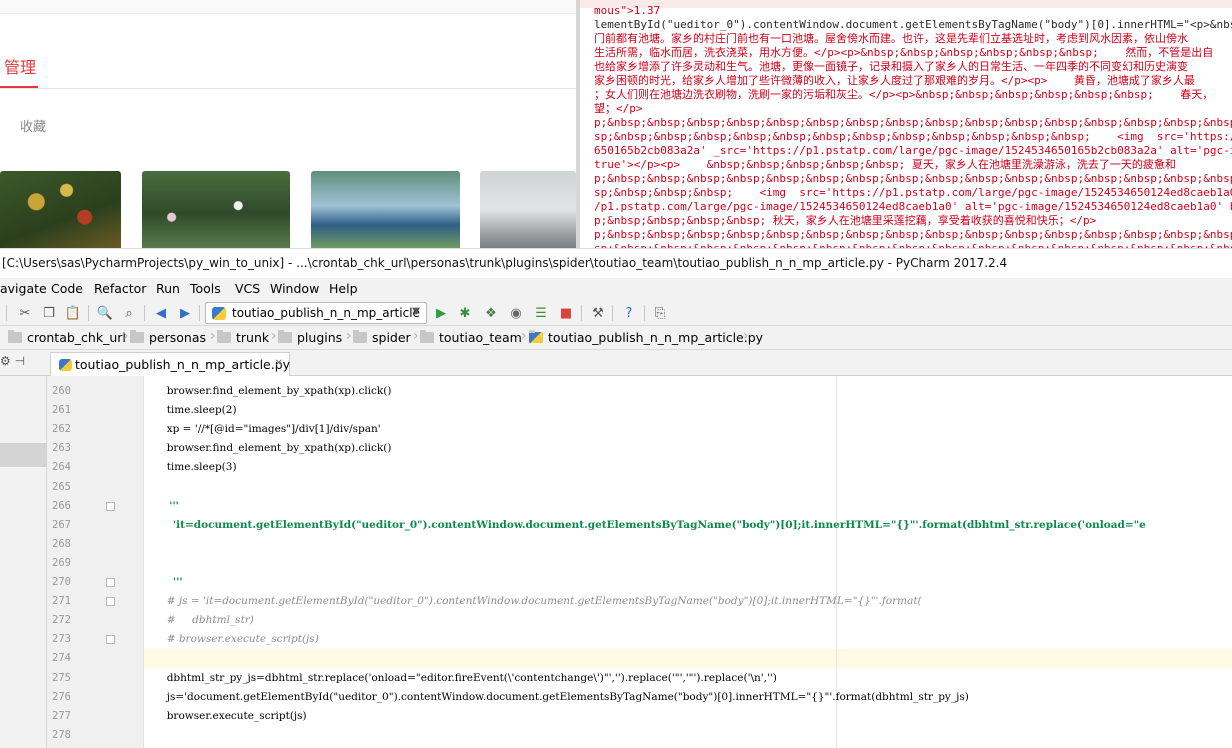  What do you see at coordinates (660, 313) in the screenshot?
I see `python-console-icon: ⎘` at bounding box center [660, 313].